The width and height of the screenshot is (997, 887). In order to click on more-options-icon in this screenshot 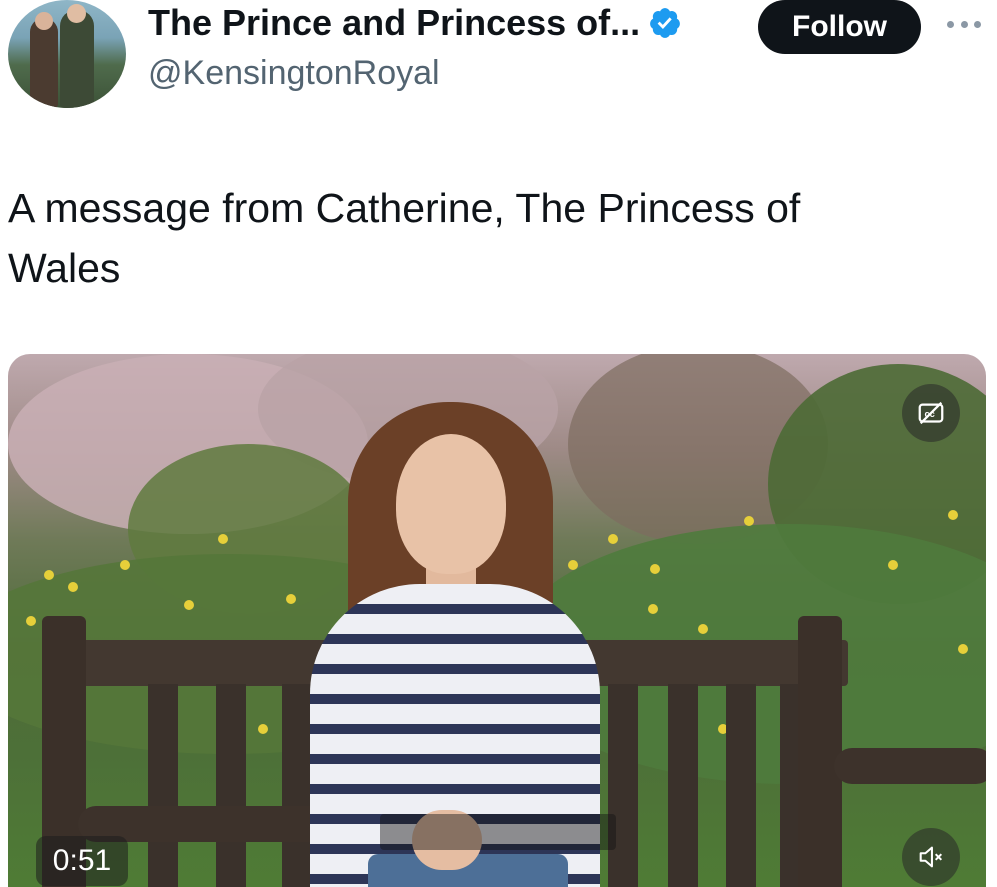, I will do `click(964, 24)`.